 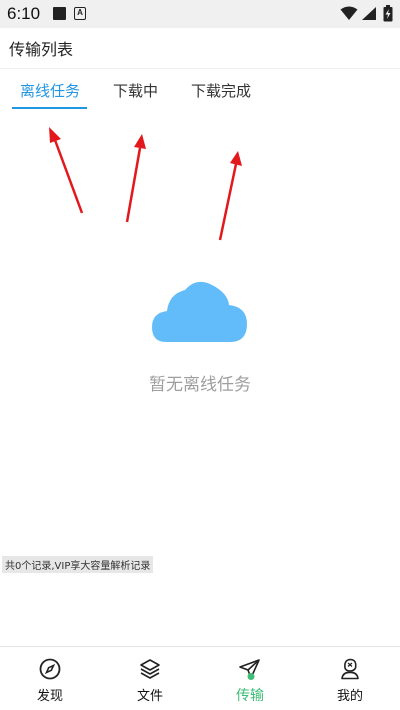 I want to click on arrow-to-complete-tab, so click(x=228, y=202).